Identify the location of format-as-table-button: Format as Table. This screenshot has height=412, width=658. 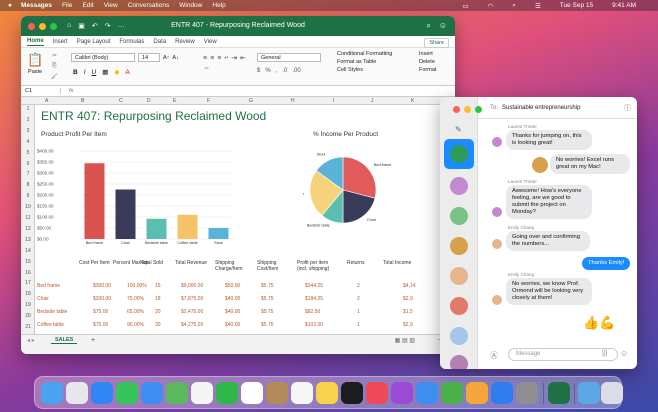
(356, 62).